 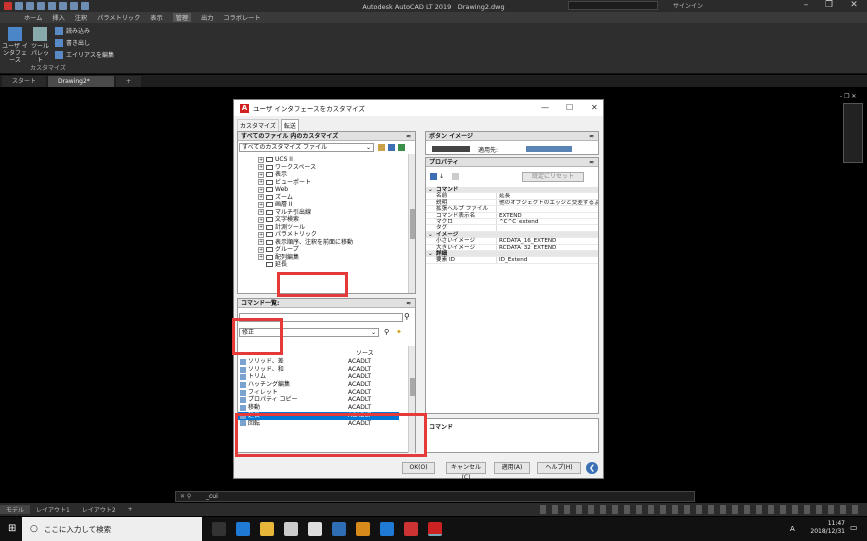 I want to click on tree-item: + ビューポート, so click(x=305, y=183).